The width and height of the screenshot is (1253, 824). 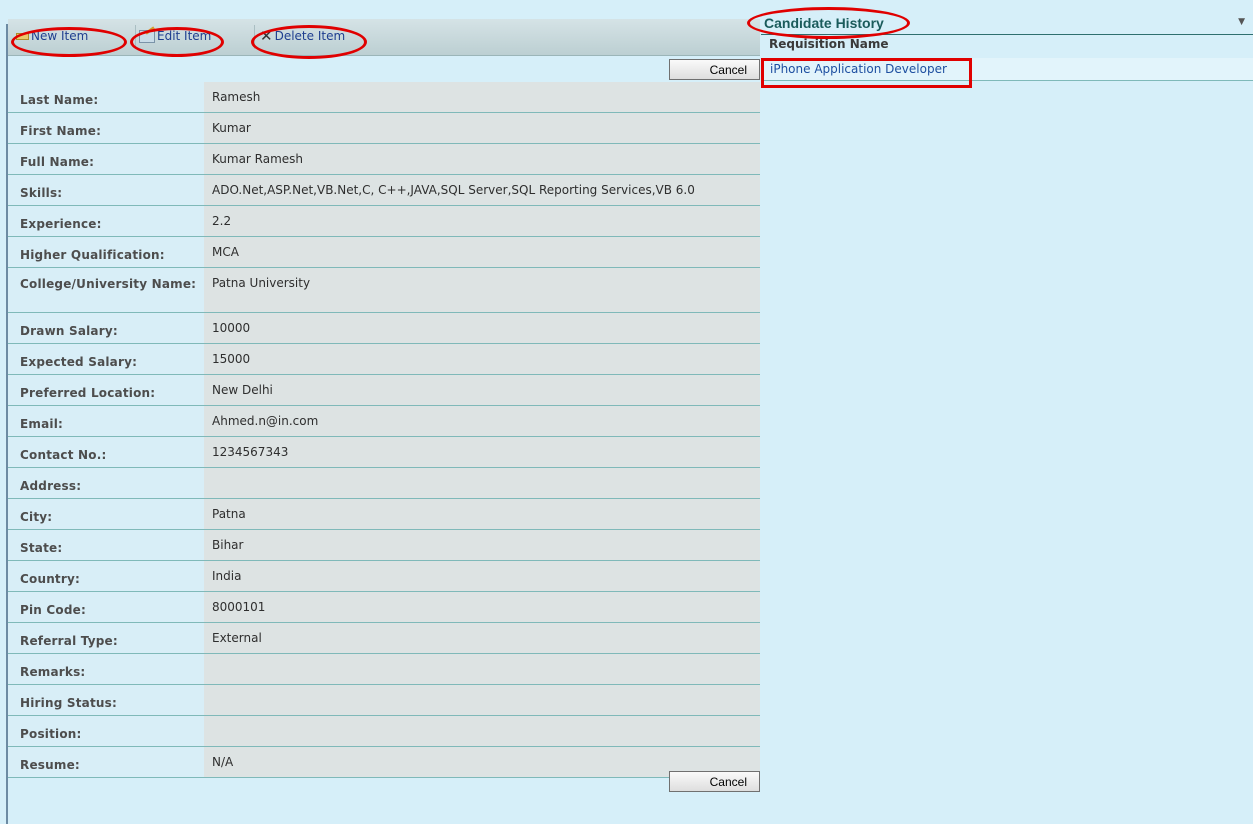 What do you see at coordinates (22, 36) in the screenshot?
I see `new-item-icon` at bounding box center [22, 36].